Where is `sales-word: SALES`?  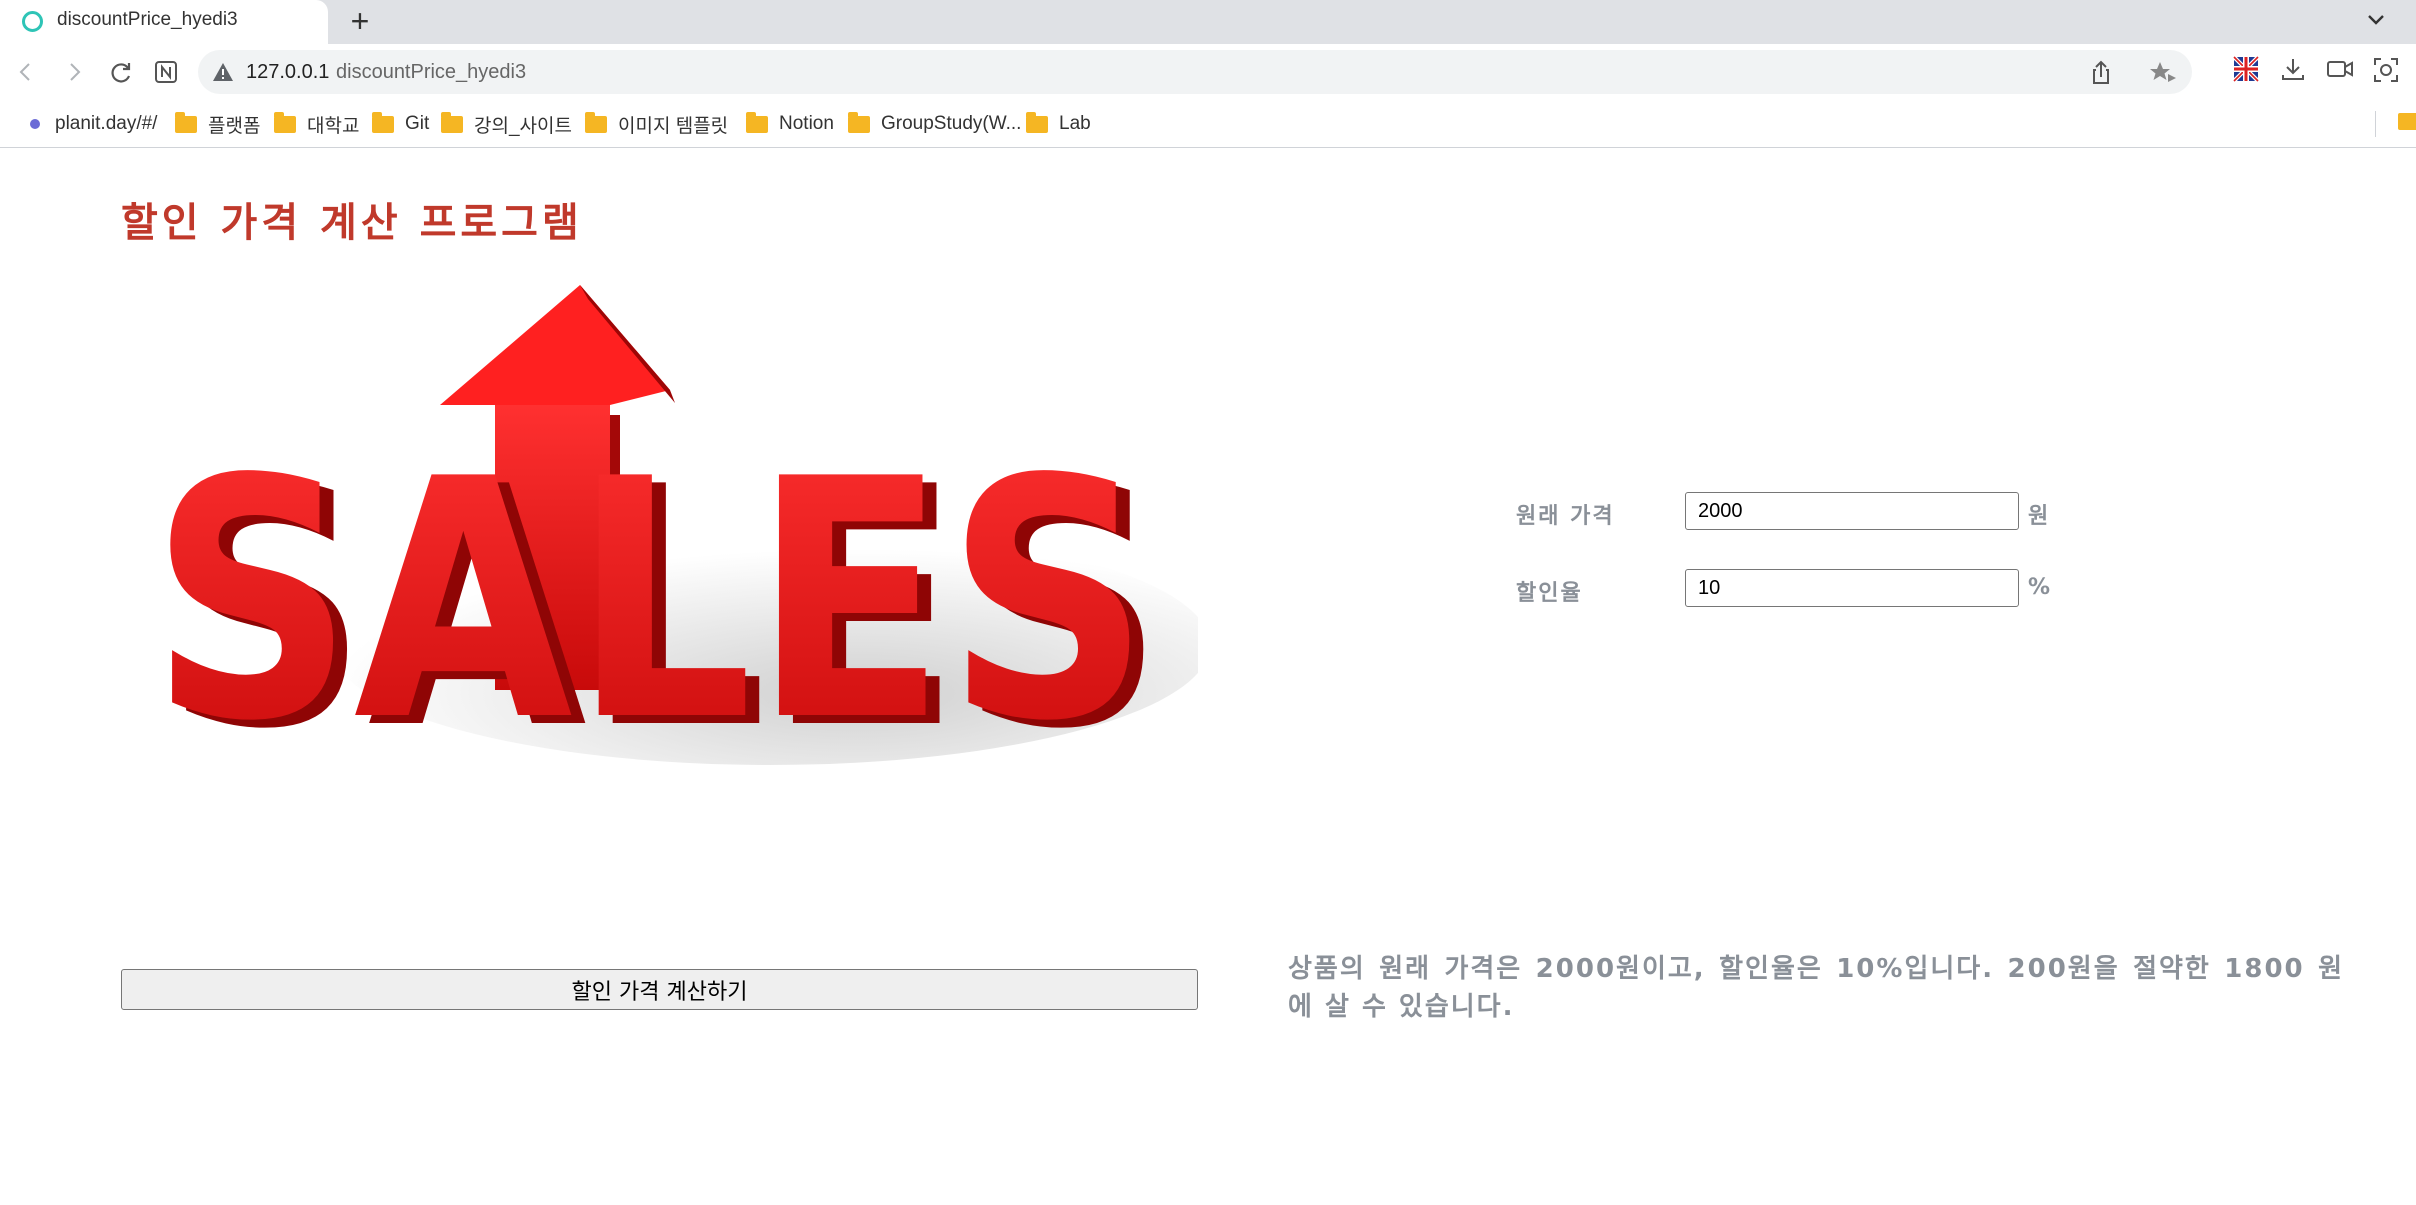
sales-word: SALES is located at coordinates (650, 601).